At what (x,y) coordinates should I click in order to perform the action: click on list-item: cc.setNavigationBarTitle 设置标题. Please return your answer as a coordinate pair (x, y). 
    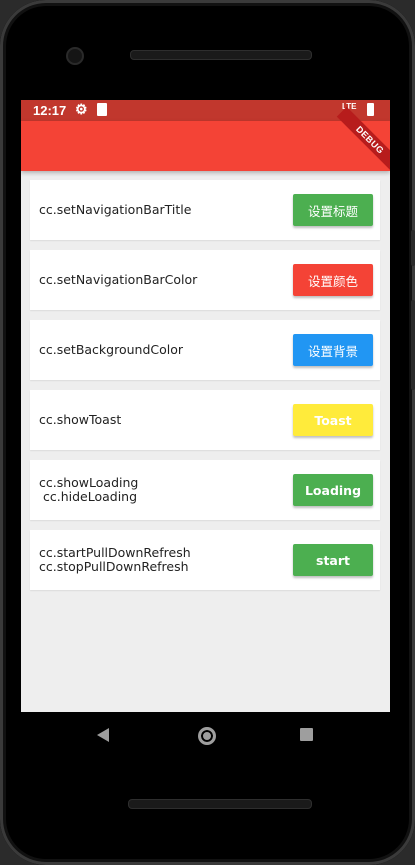
    Looking at the image, I should click on (205, 210).